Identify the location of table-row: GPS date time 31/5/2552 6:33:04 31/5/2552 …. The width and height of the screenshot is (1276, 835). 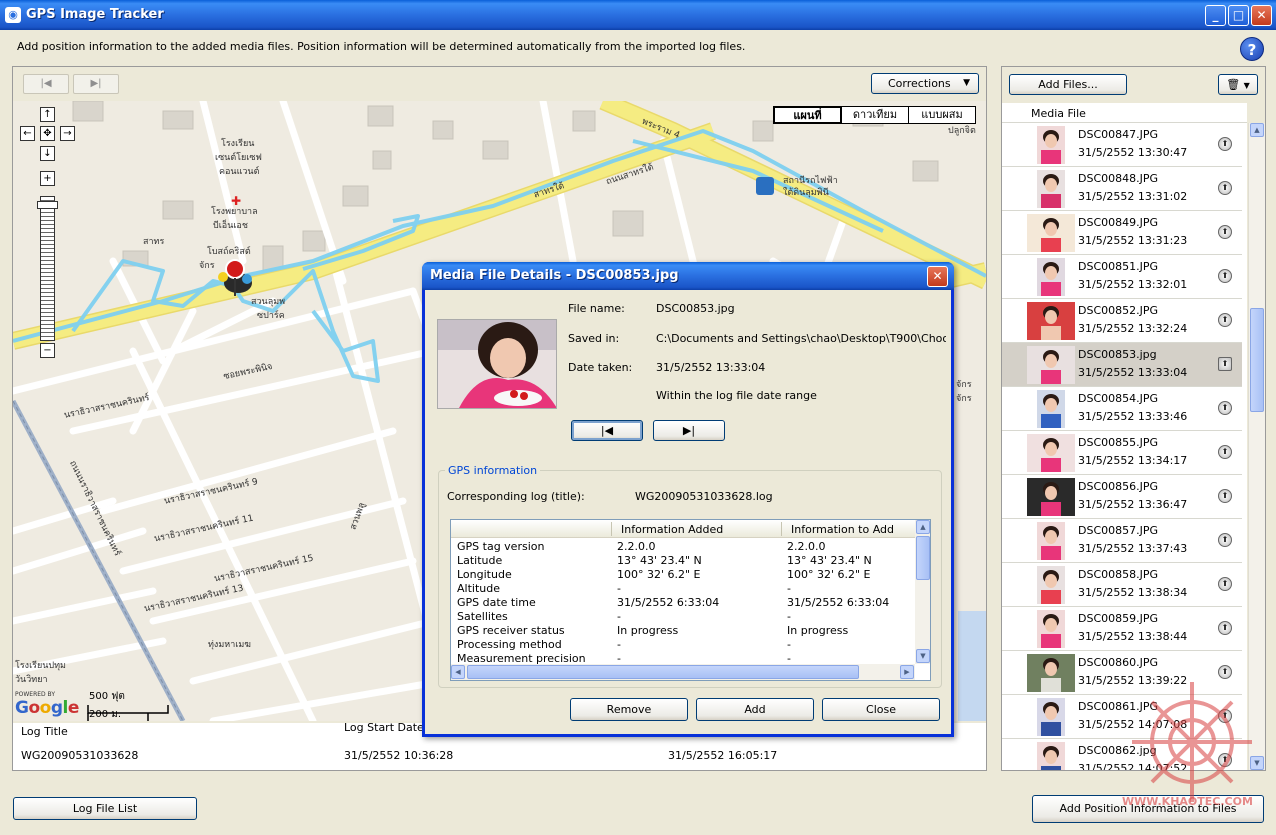
(683, 603).